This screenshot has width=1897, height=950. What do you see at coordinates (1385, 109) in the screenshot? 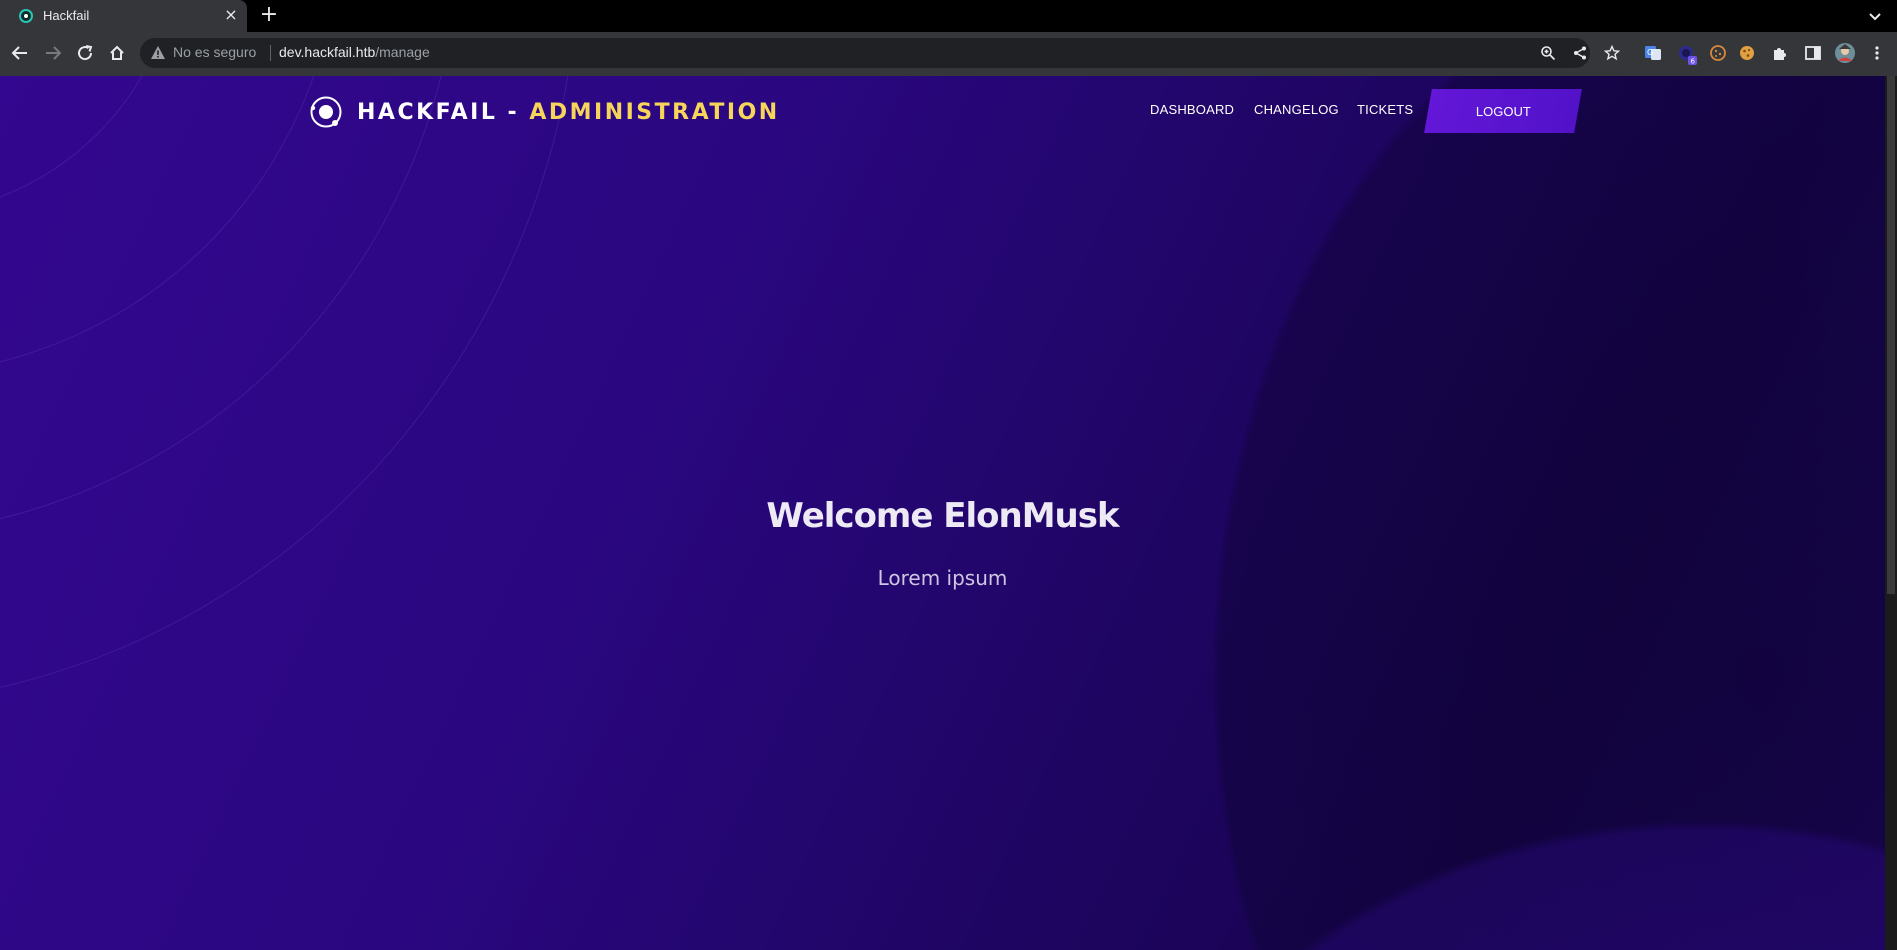
I see `nav-tickets-link: TICKETS` at bounding box center [1385, 109].